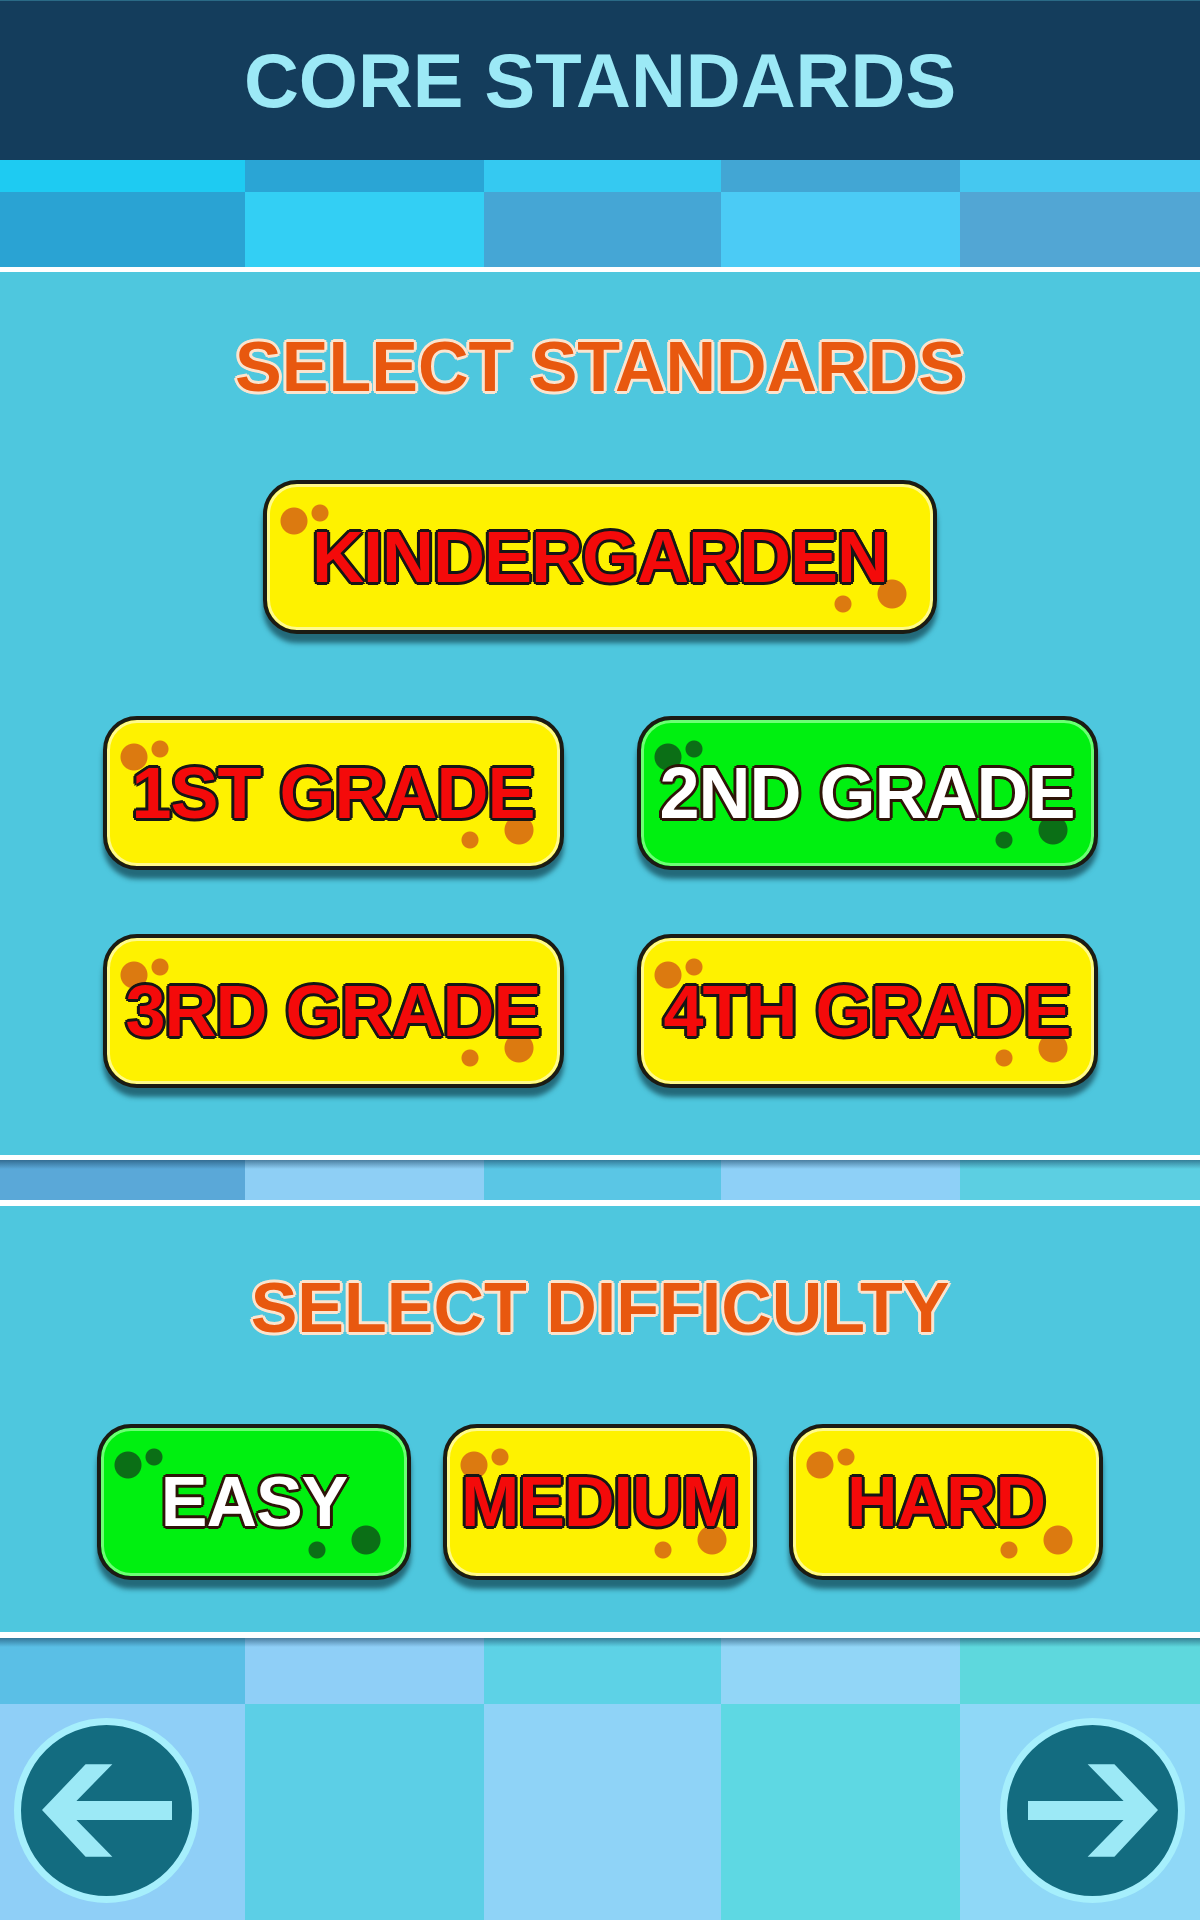 Image resolution: width=1200 pixels, height=1920 pixels. Describe the element at coordinates (946, 1502) in the screenshot. I see `difficulty-button: HARD` at that location.